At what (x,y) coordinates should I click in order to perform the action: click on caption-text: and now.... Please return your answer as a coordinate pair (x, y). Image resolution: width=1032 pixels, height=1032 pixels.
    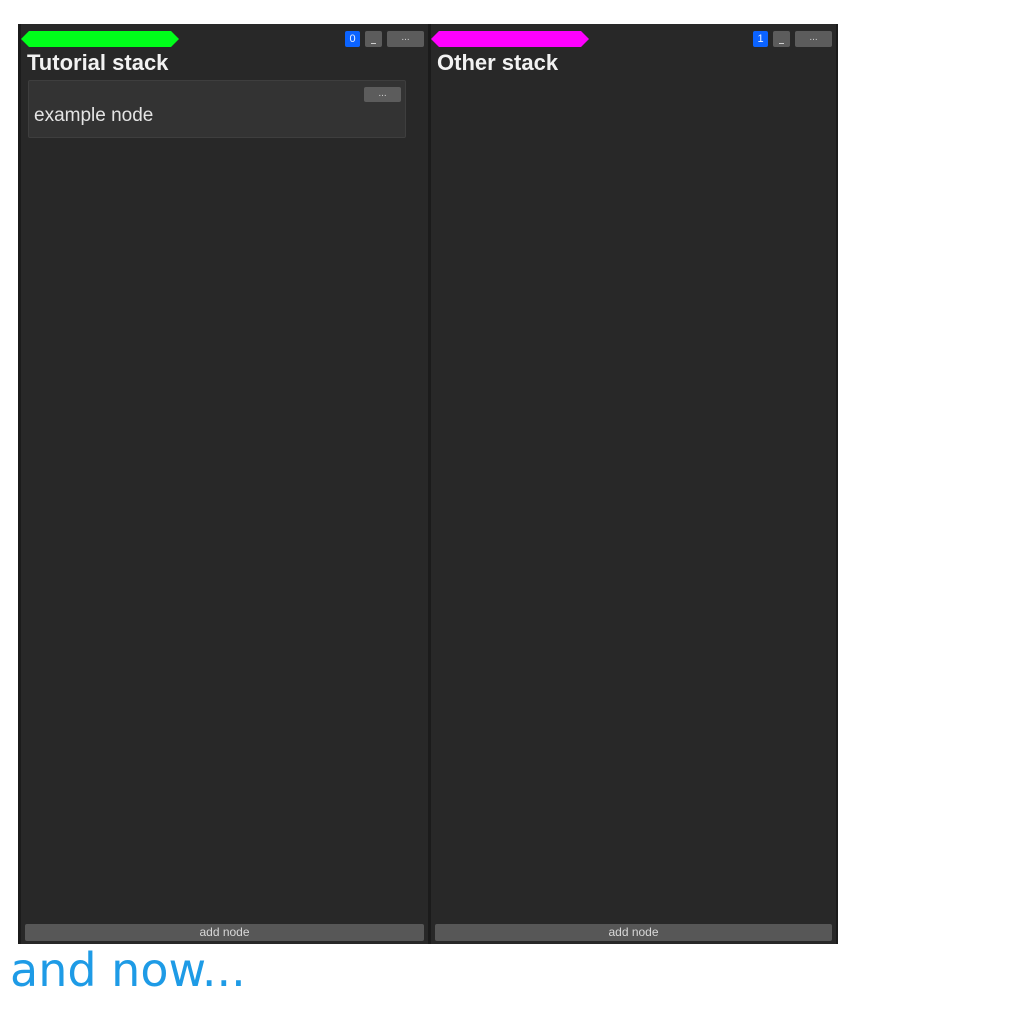
    Looking at the image, I should click on (128, 970).